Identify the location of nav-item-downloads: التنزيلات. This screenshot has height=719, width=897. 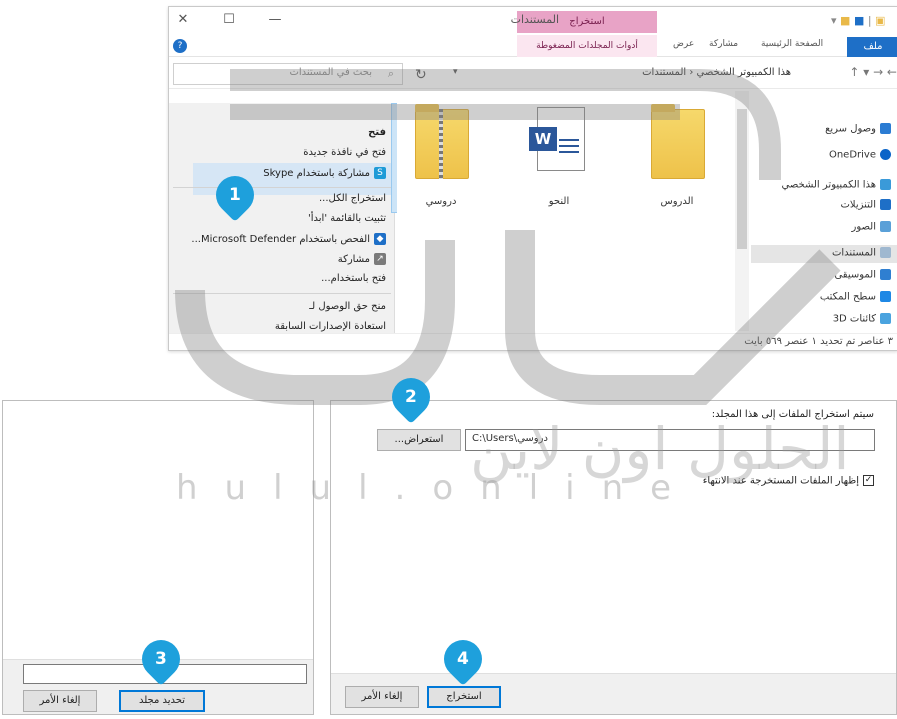
(865, 205).